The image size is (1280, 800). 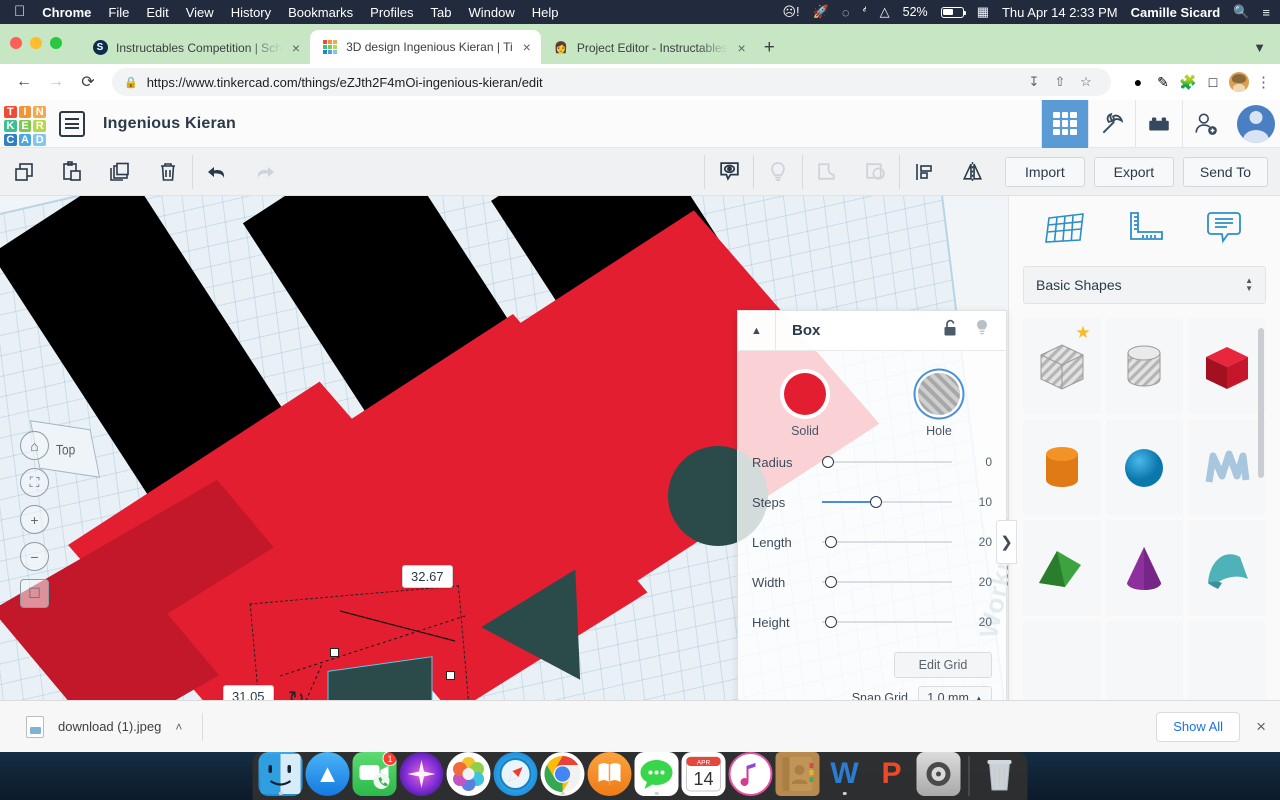 What do you see at coordinates (1213, 82) in the screenshot?
I see `square-extension-icon: □` at bounding box center [1213, 82].